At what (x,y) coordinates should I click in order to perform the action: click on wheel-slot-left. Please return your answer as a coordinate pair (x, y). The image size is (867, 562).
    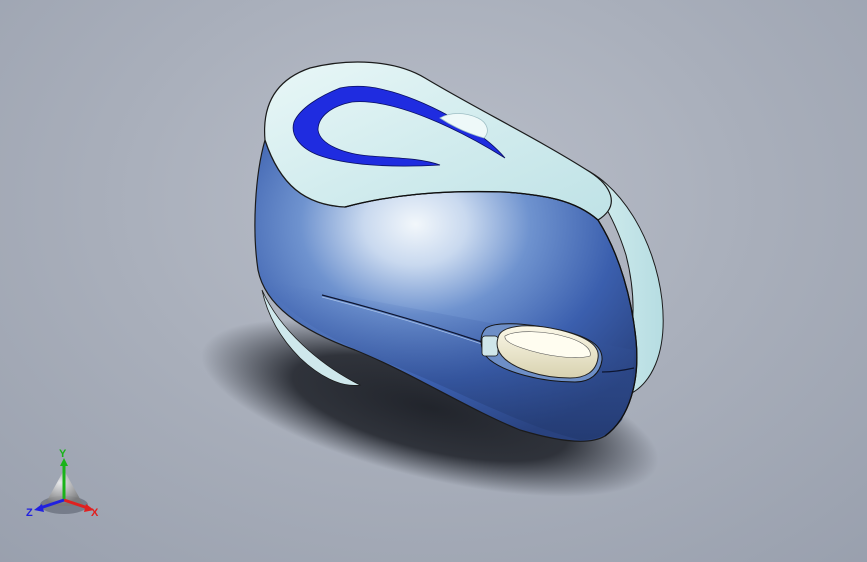
    Looking at the image, I should click on (490, 346).